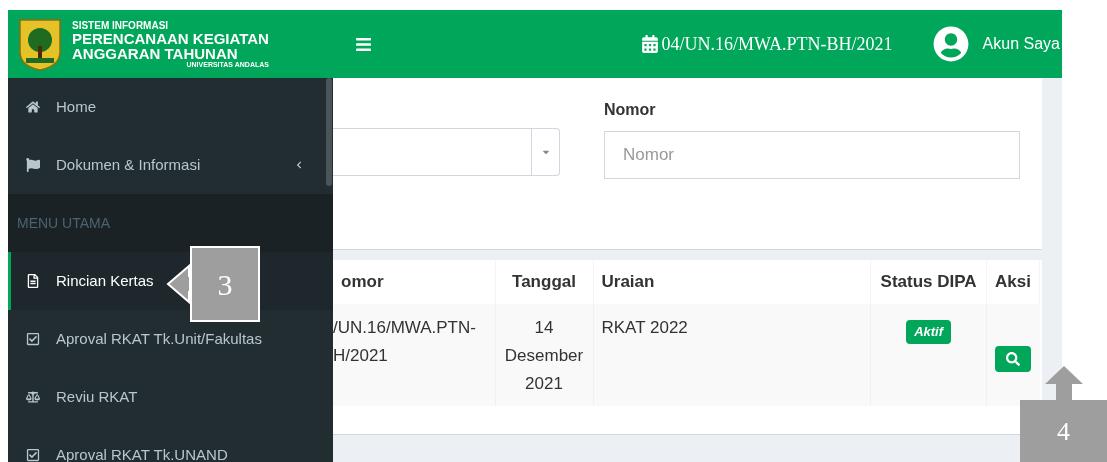  I want to click on arrow-up-icon, so click(1063, 383).